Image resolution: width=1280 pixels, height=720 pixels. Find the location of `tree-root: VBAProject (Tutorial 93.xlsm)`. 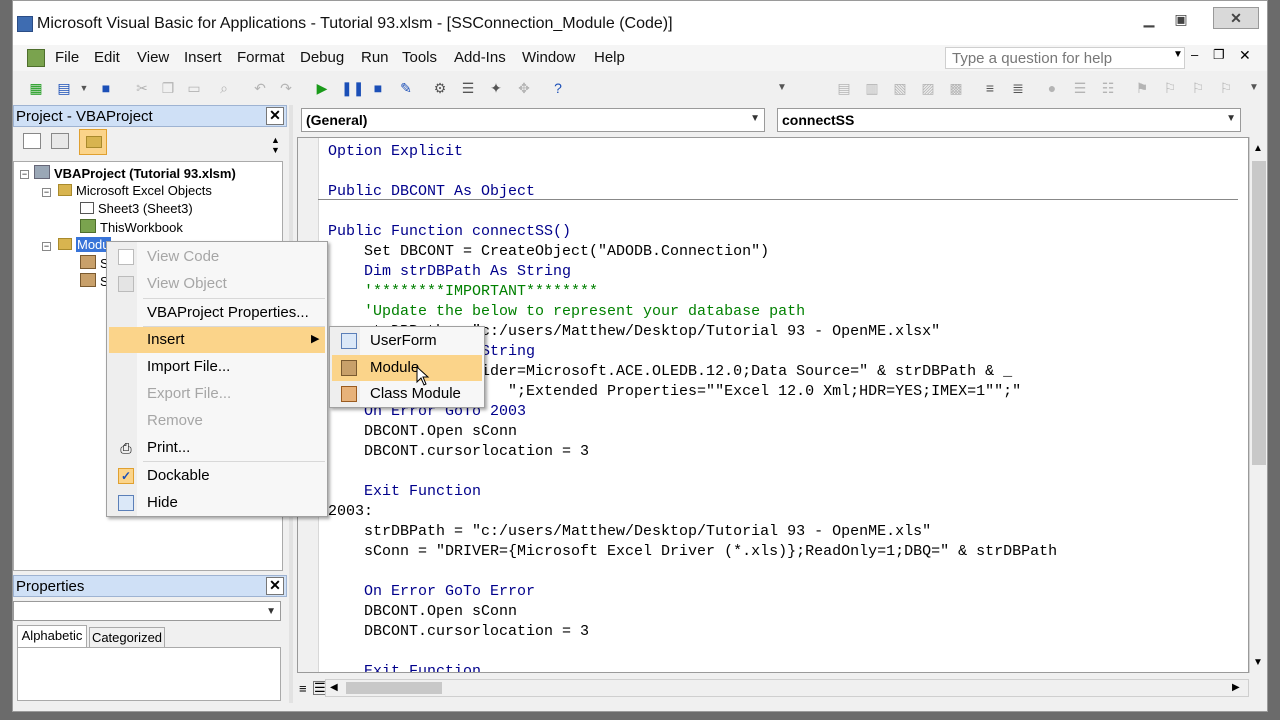

tree-root: VBAProject (Tutorial 93.xlsm) is located at coordinates (135, 174).